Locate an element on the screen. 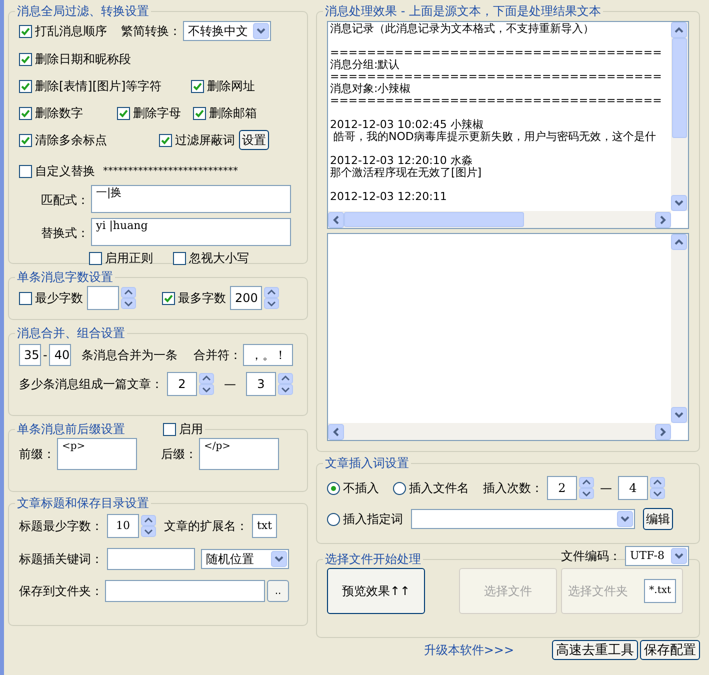  field-label: 文件编码： is located at coordinates (591, 556).